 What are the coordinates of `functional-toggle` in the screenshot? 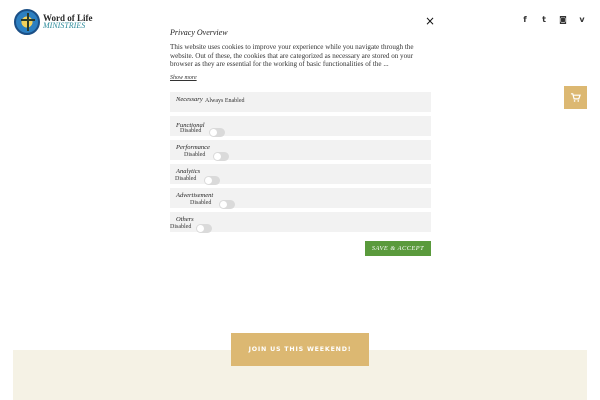 It's located at (217, 132).